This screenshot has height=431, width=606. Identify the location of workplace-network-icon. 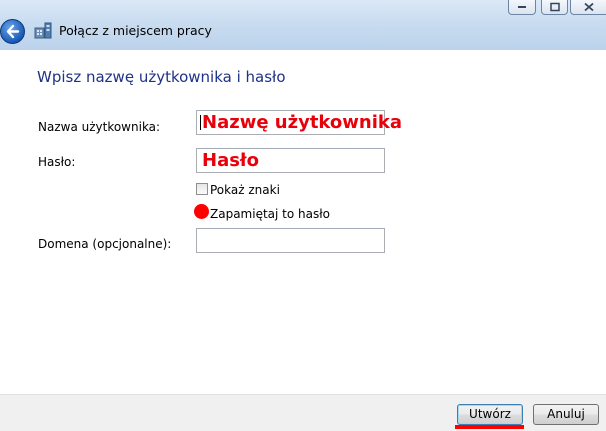
(43, 30).